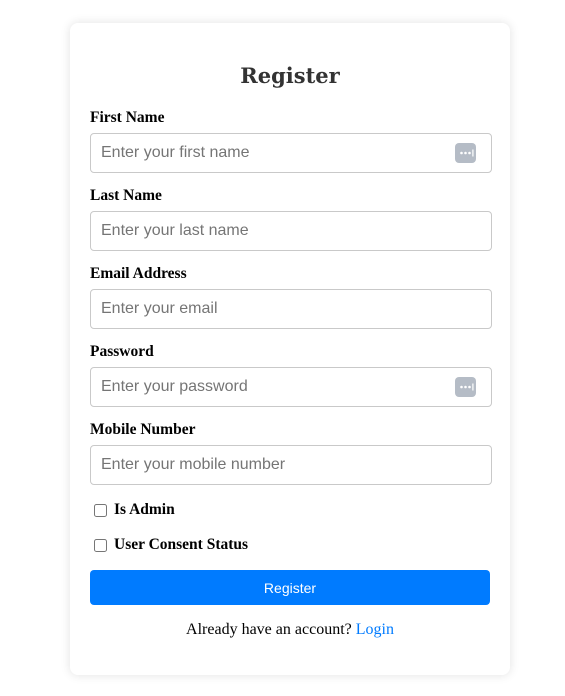 This screenshot has height=696, width=565. Describe the element at coordinates (138, 273) in the screenshot. I see `email-label: Email Address` at that location.